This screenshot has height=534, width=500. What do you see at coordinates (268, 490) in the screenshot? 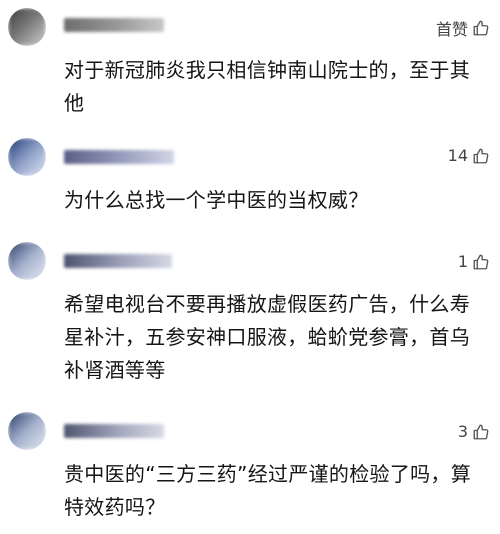
I see `comment-text: 贵中医的“三方三药”经过严谨的检验了吗，算特效药吗？` at bounding box center [268, 490].